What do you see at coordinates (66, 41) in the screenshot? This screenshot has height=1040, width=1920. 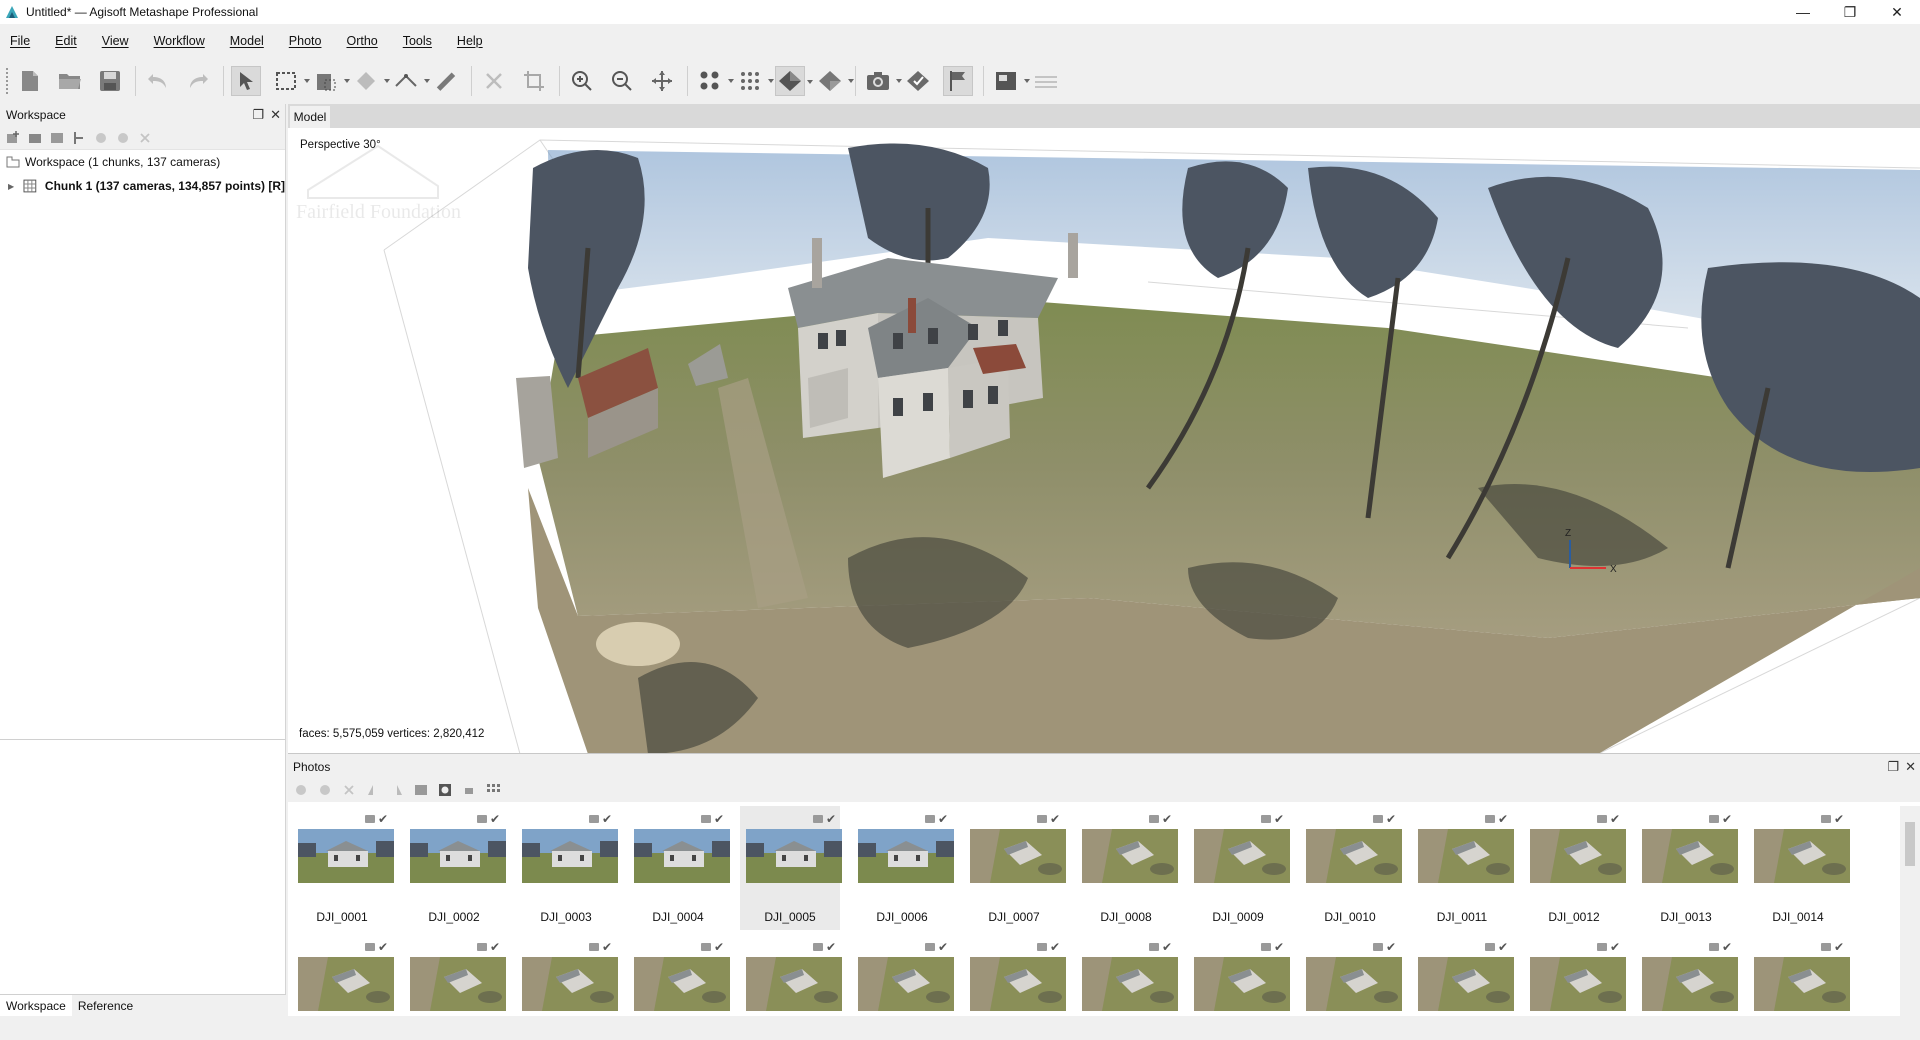 I see `menu-edit: Edit` at bounding box center [66, 41].